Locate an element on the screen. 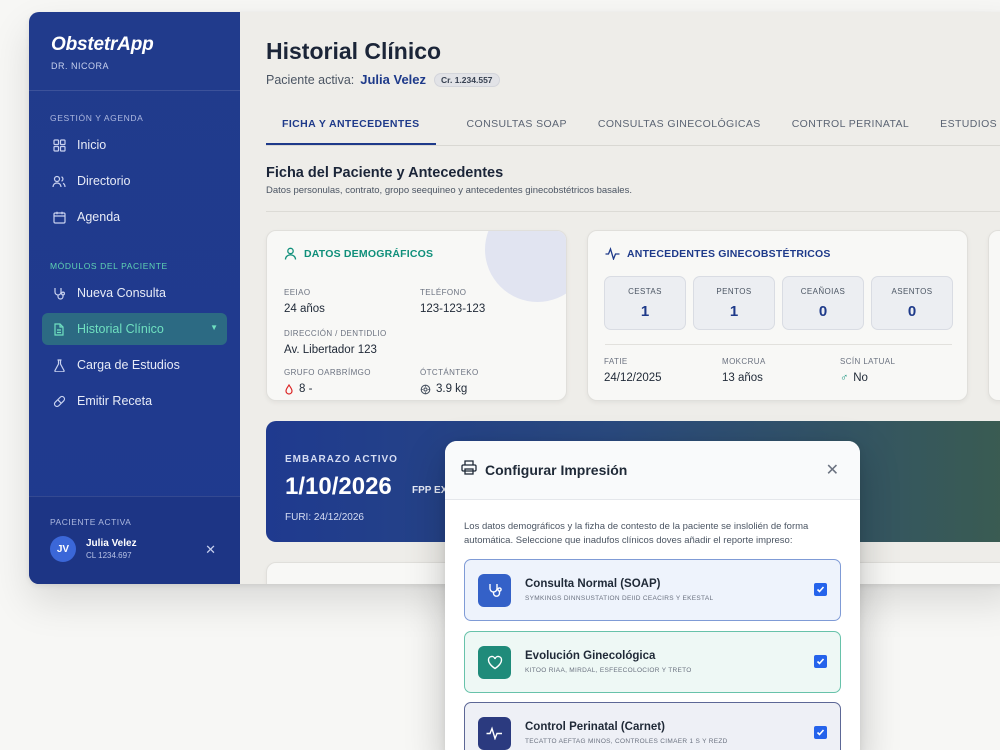 The image size is (1000, 750). date-field: FATIE 24/12/2025 is located at coordinates (633, 370).